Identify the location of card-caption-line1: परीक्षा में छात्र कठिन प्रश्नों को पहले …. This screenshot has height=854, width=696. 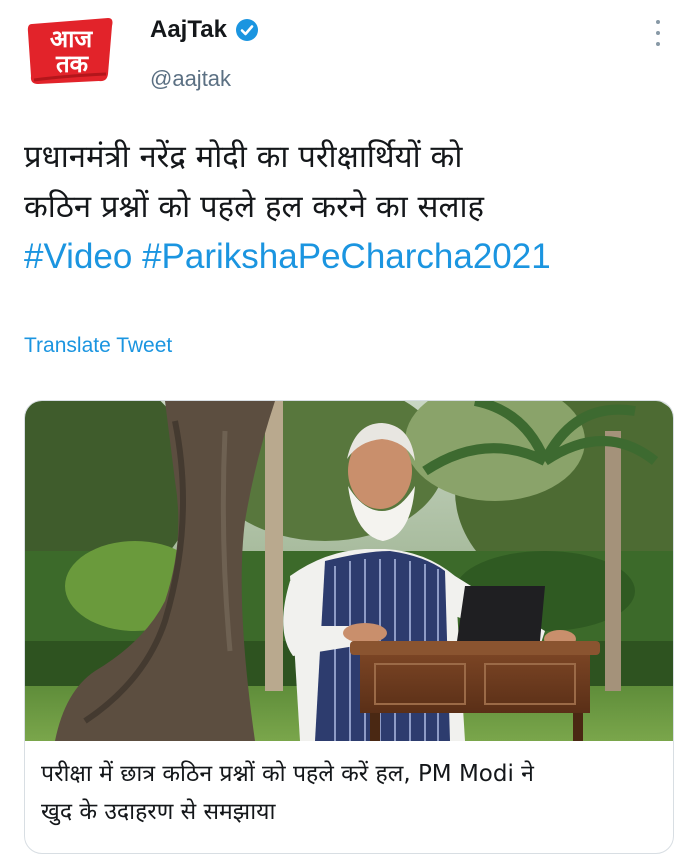
(287, 774).